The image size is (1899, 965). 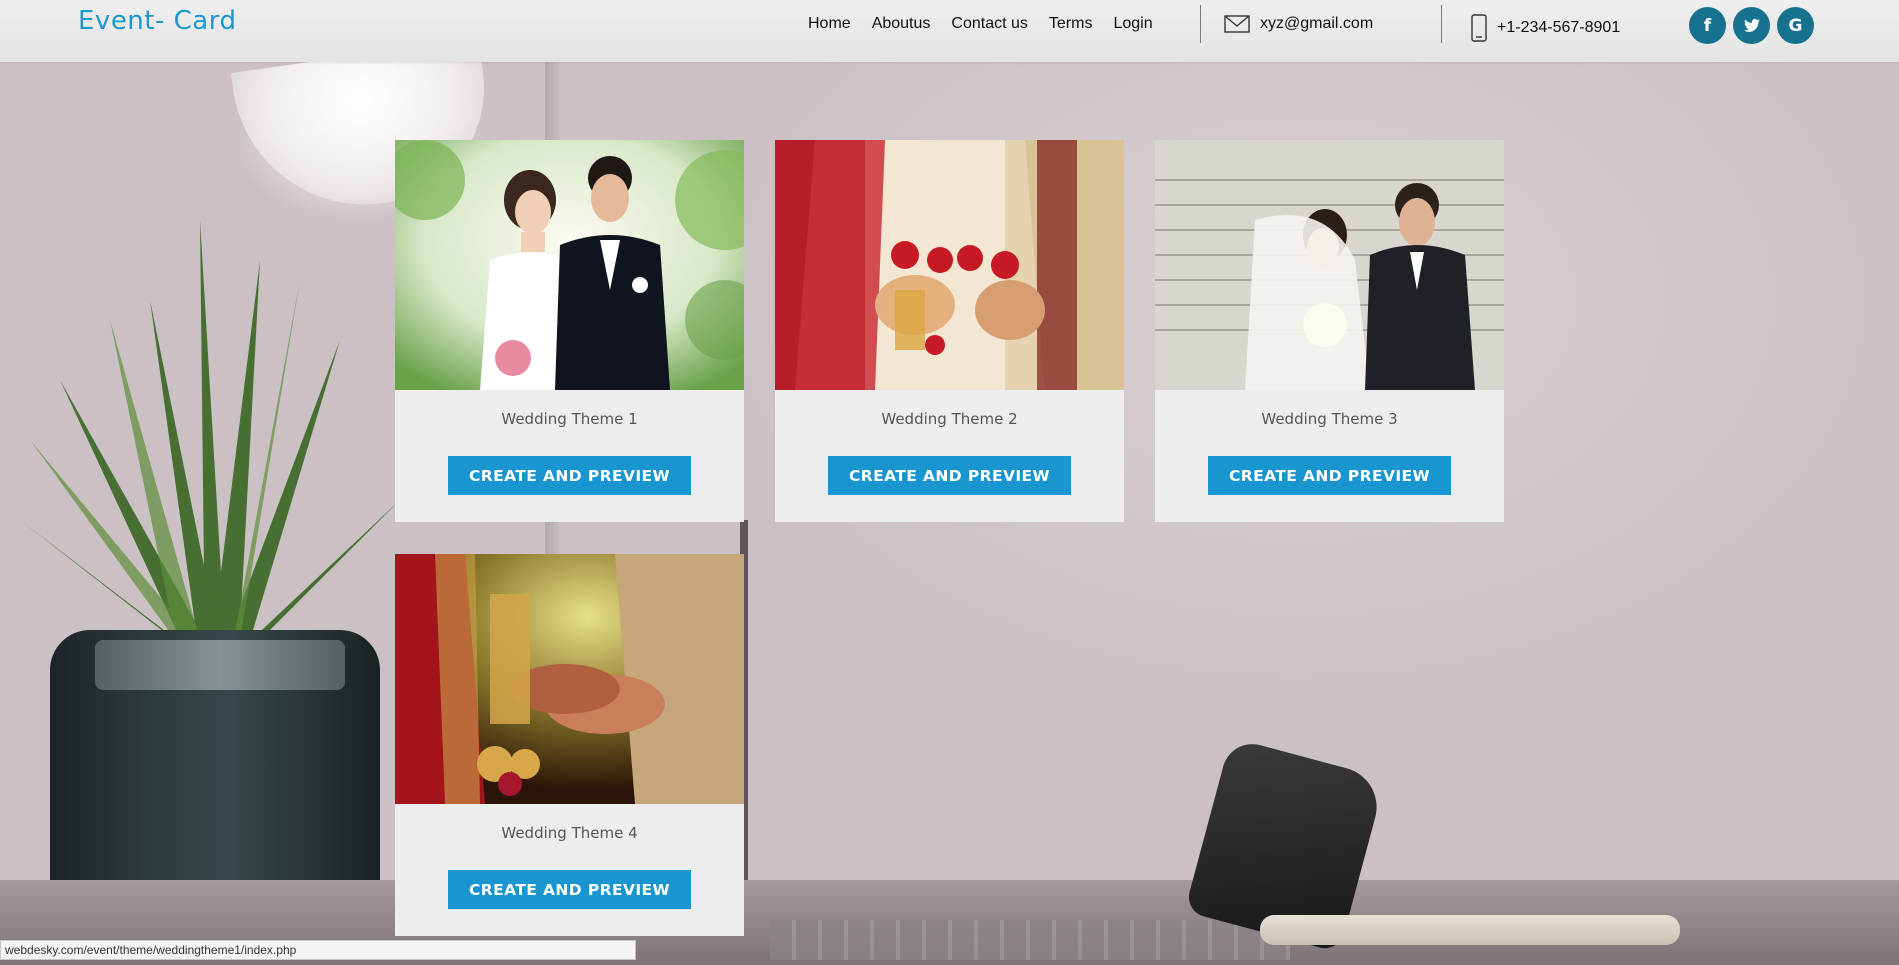 I want to click on twitter-icon: t, so click(x=1751, y=25).